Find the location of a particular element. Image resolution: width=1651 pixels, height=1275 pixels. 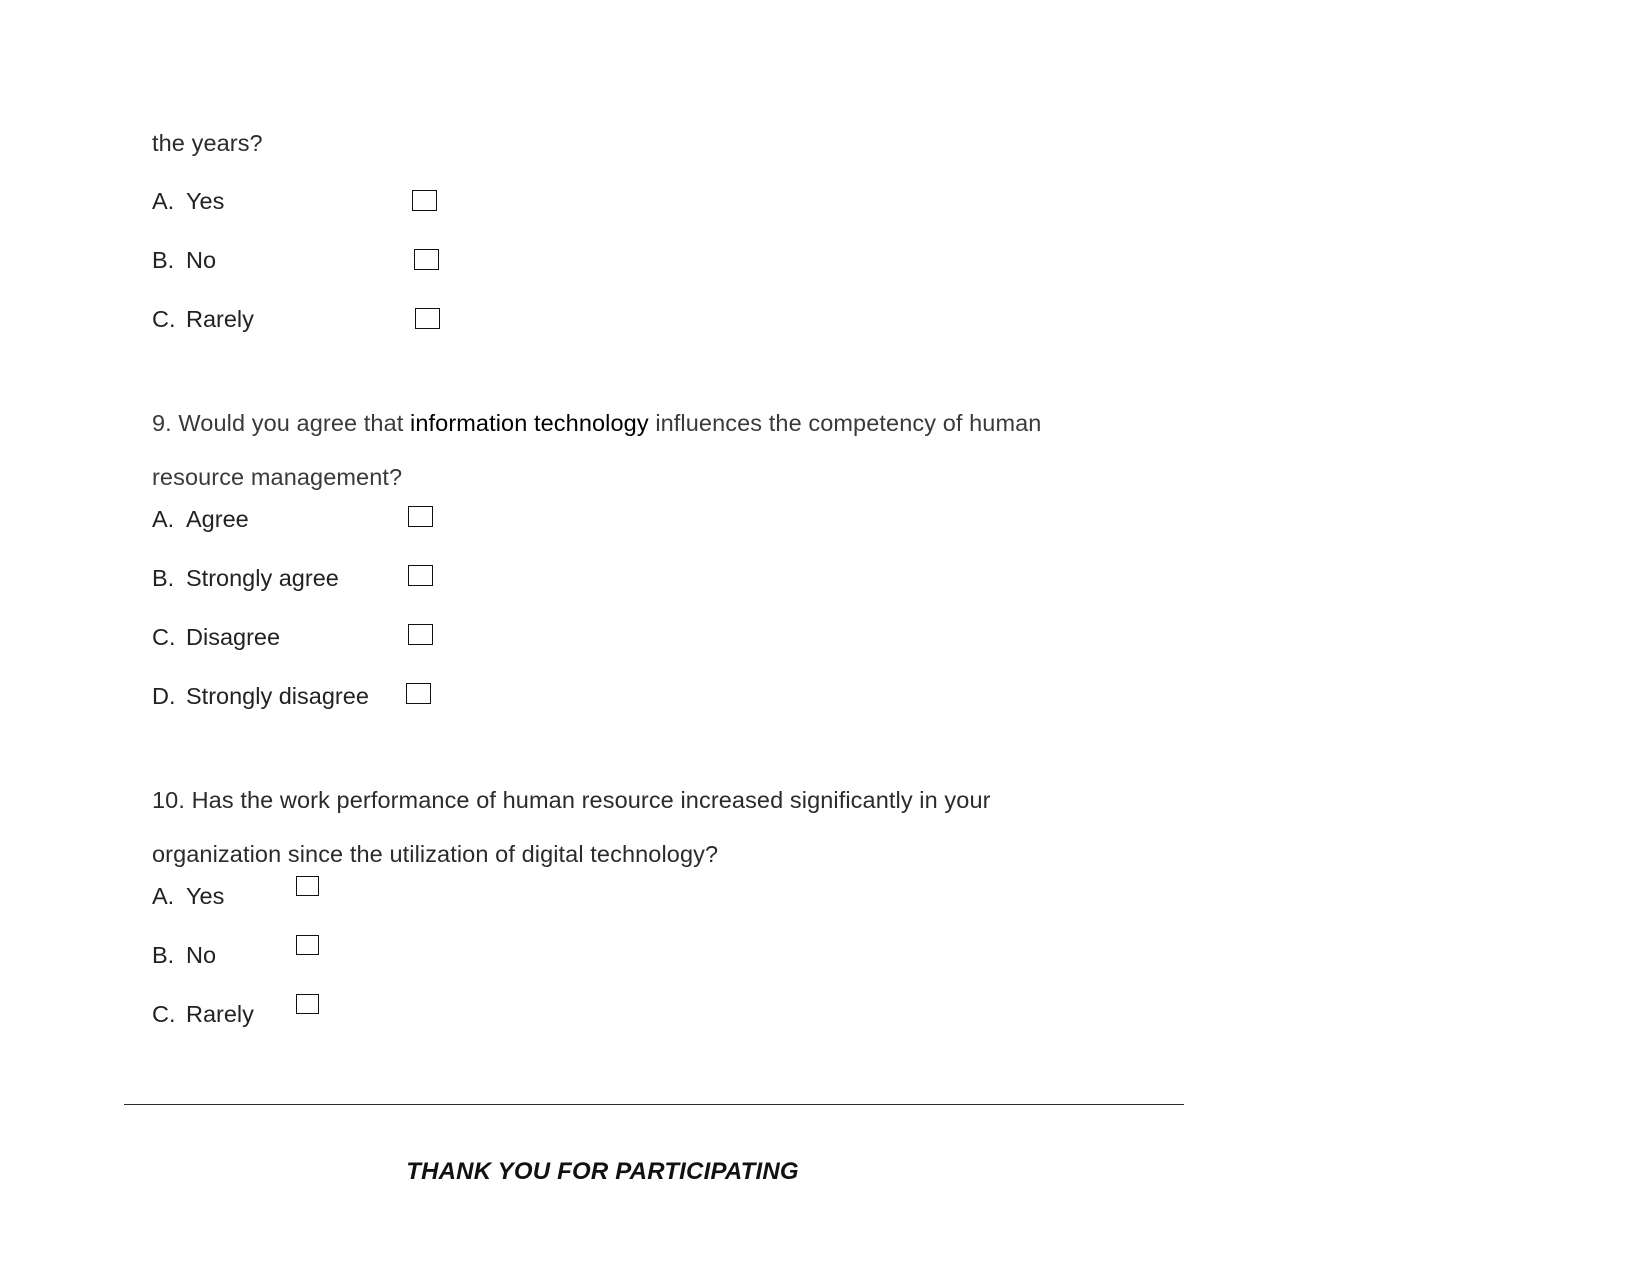

option-row: B. Strongly agree is located at coordinates (842, 592).